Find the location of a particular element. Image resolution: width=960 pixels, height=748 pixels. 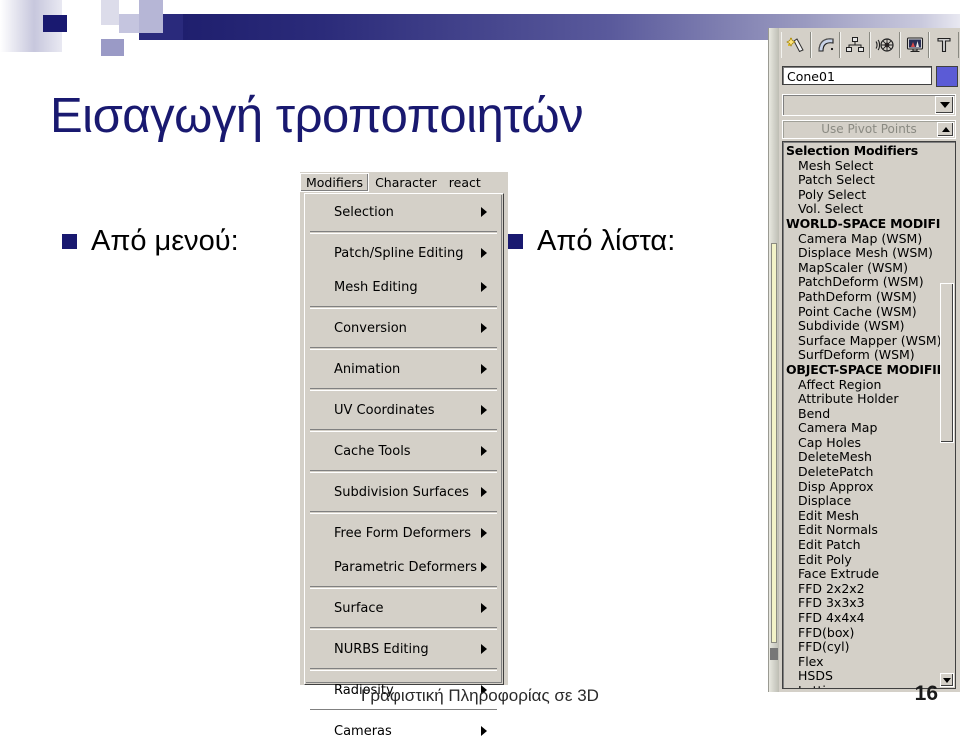

menu-item-cameras: Cameras is located at coordinates (403, 731).